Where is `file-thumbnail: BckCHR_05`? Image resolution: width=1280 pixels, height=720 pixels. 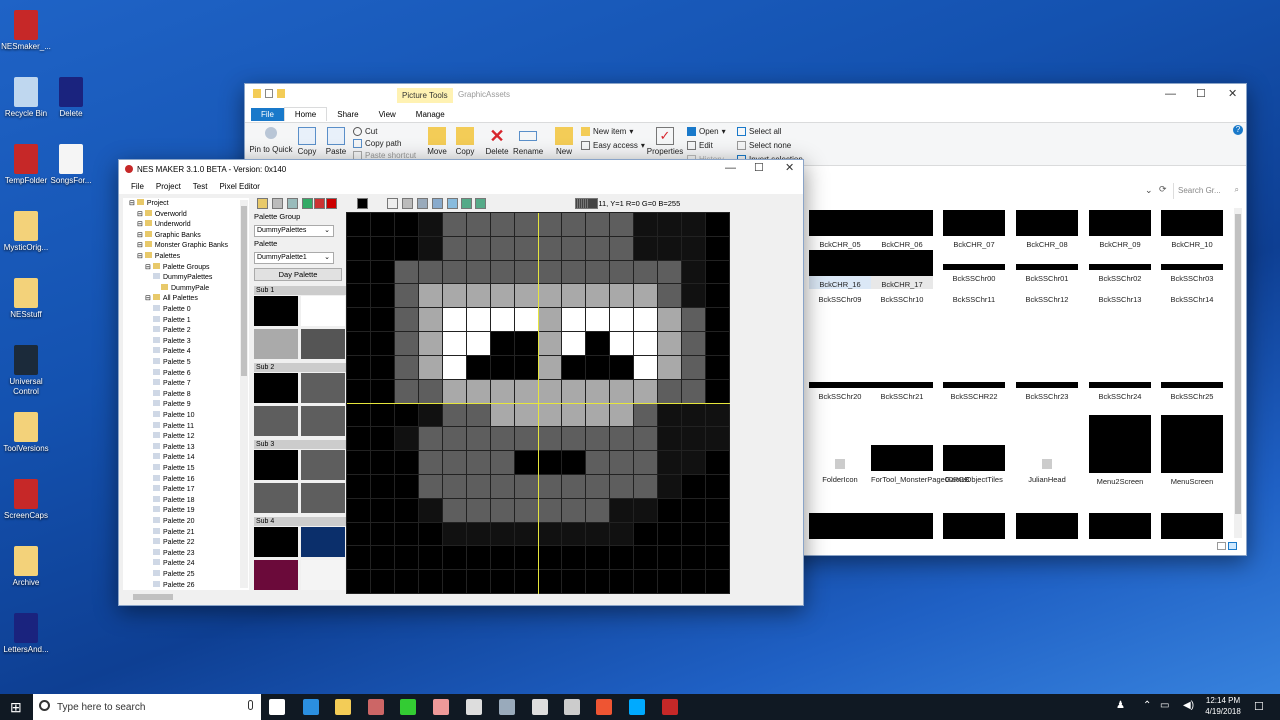 file-thumbnail: BckCHR_05 is located at coordinates (840, 229).